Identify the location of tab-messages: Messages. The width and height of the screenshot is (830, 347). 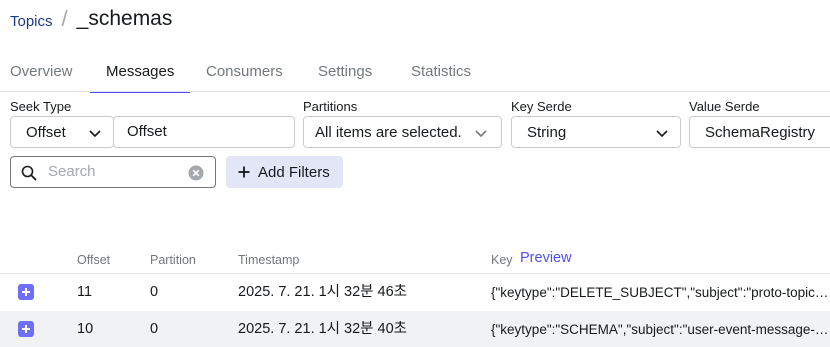
(140, 73).